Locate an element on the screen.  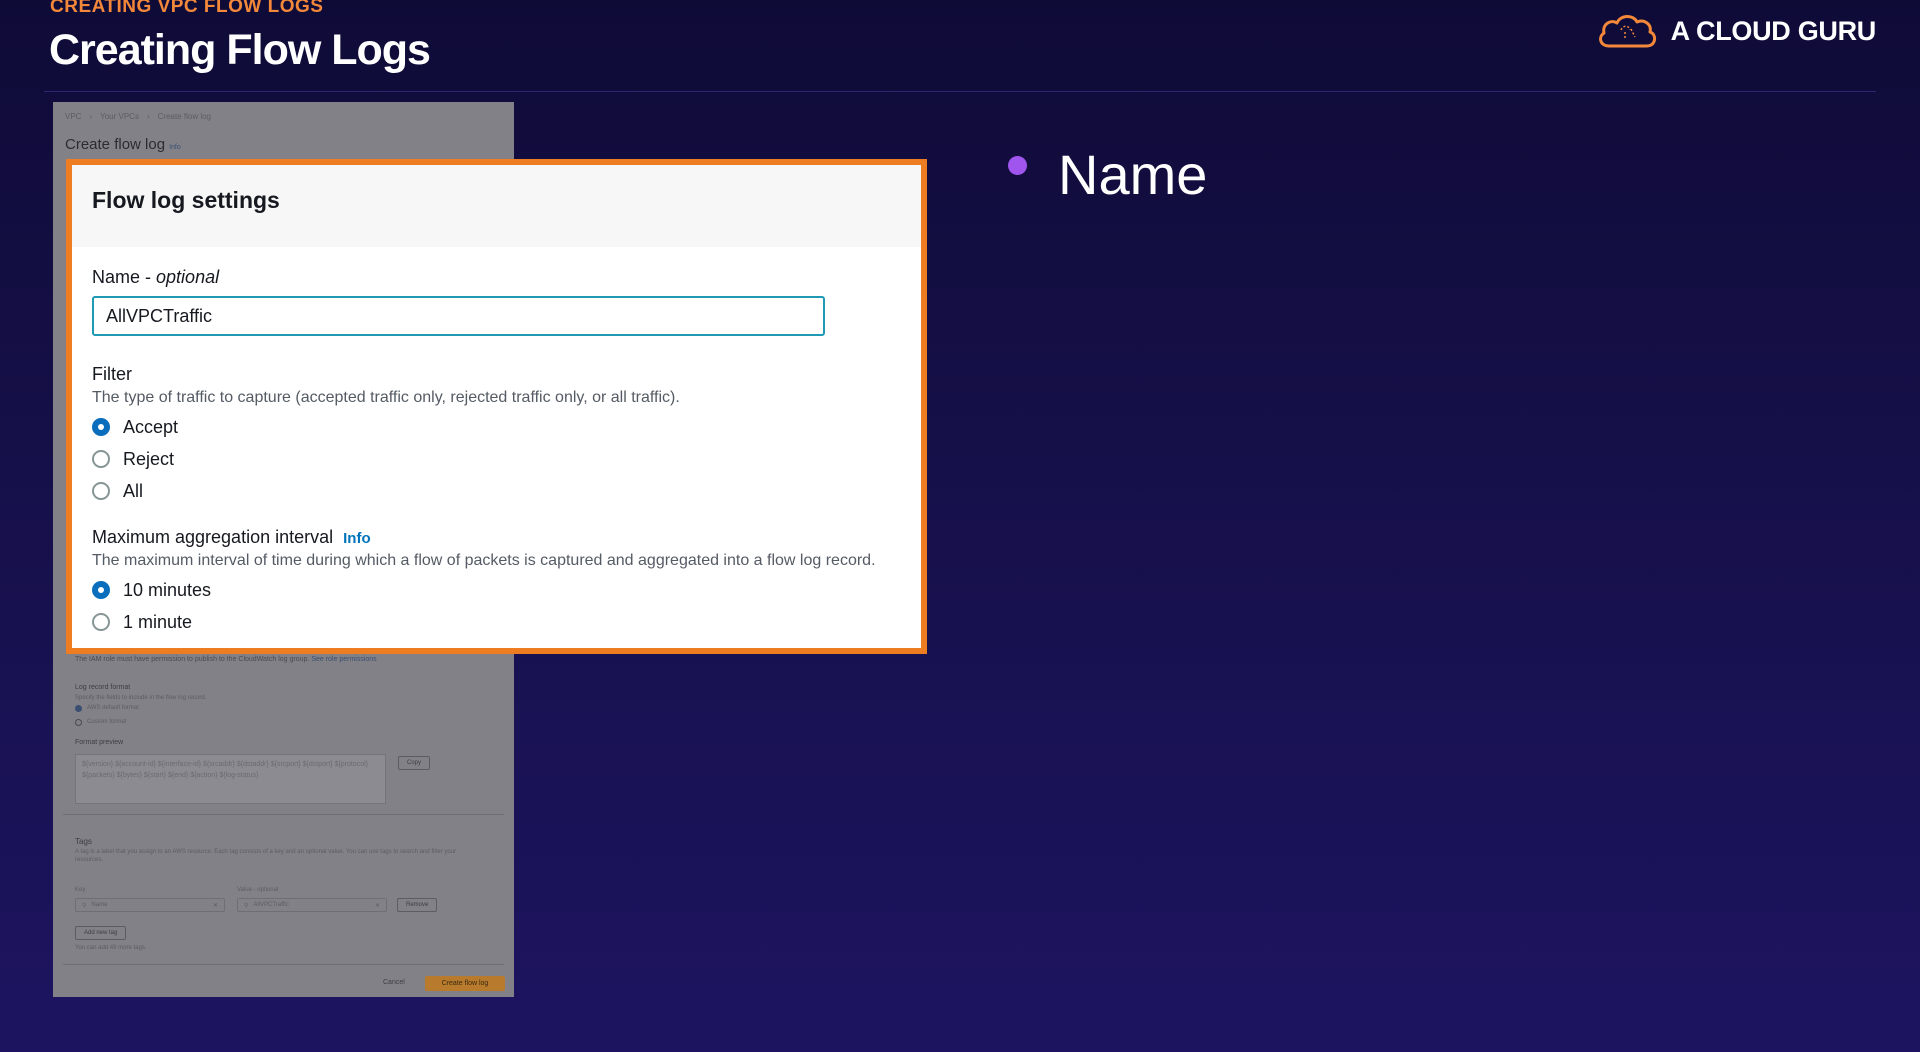
remove-tag-label: Remove is located at coordinates (417, 905).